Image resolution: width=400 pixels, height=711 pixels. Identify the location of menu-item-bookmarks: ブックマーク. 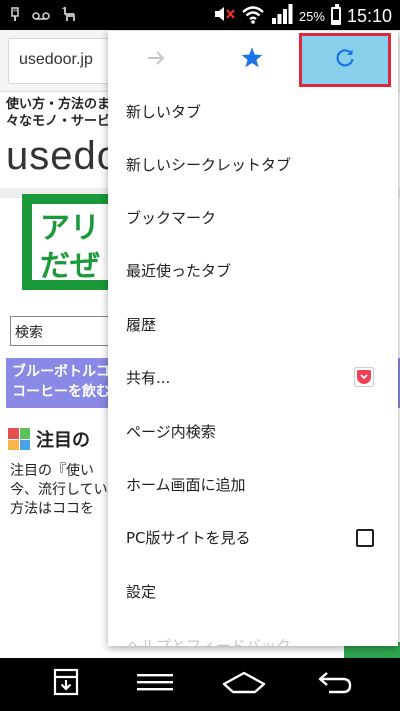
(253, 217).